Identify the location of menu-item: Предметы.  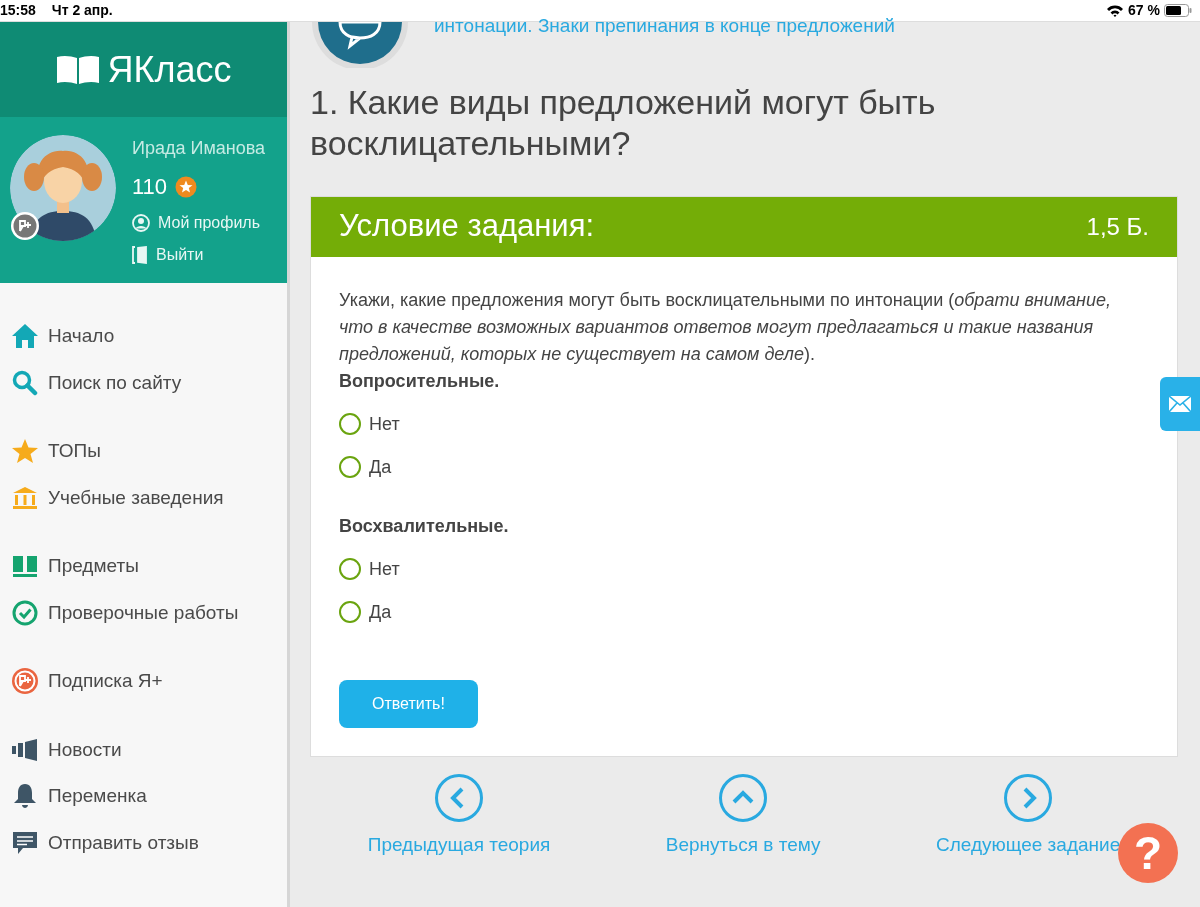
(143, 566).